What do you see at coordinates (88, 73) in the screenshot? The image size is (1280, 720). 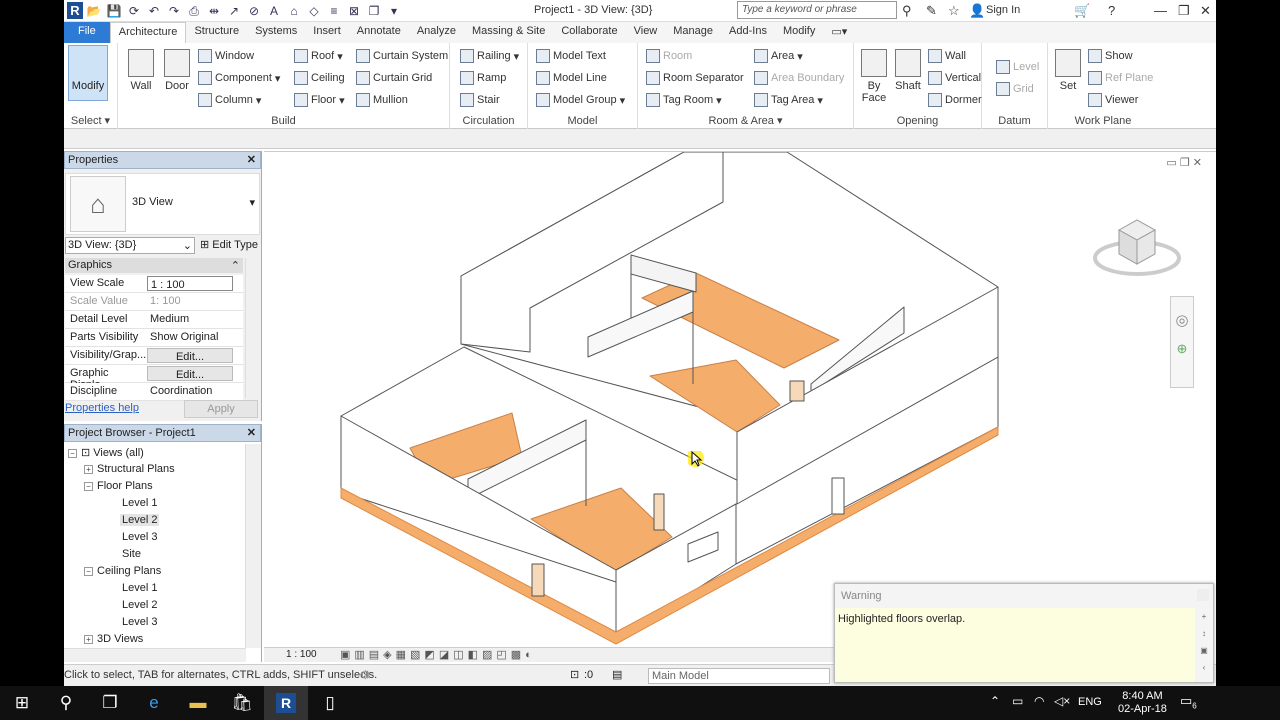 I see `modify-button: Modify` at bounding box center [88, 73].